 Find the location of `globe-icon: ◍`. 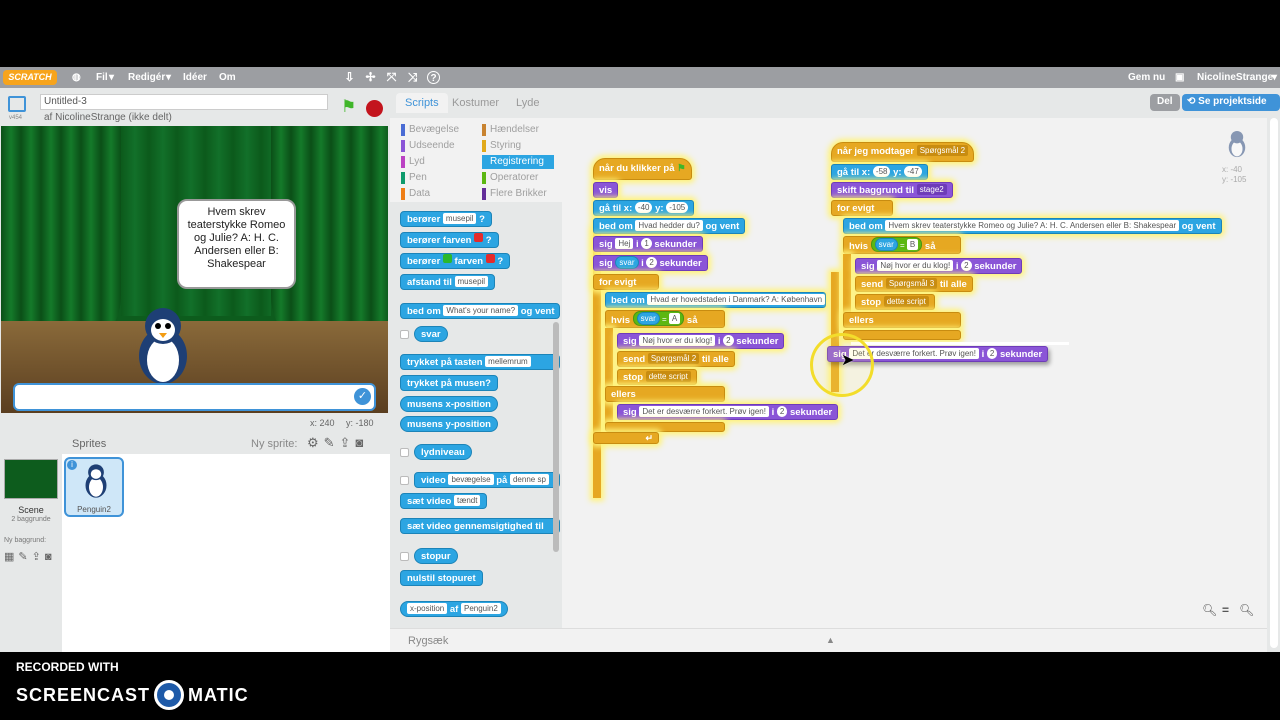

globe-icon: ◍ is located at coordinates (76, 77).